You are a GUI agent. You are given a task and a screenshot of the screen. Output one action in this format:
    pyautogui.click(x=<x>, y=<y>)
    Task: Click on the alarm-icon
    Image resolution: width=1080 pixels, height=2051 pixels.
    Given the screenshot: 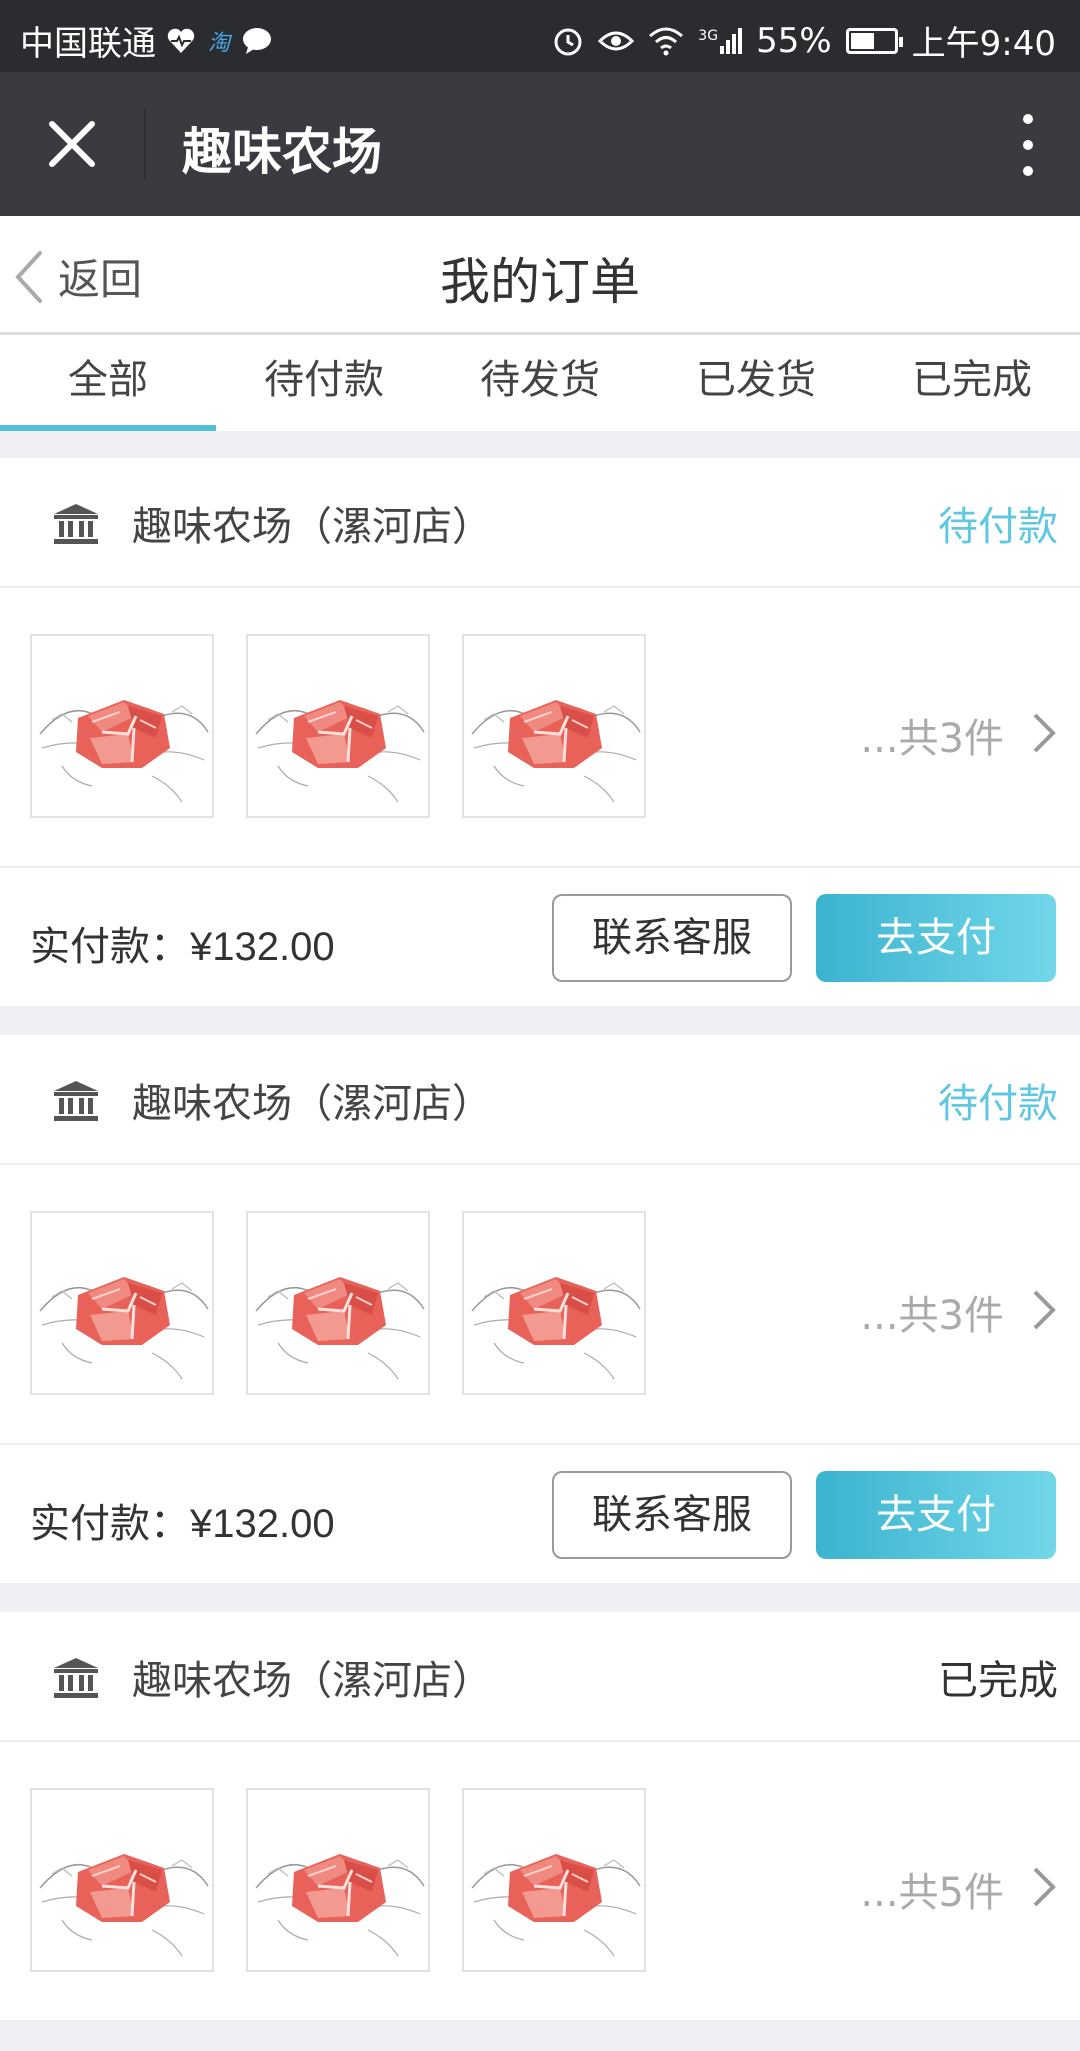 What is the action you would take?
    pyautogui.click(x=568, y=41)
    